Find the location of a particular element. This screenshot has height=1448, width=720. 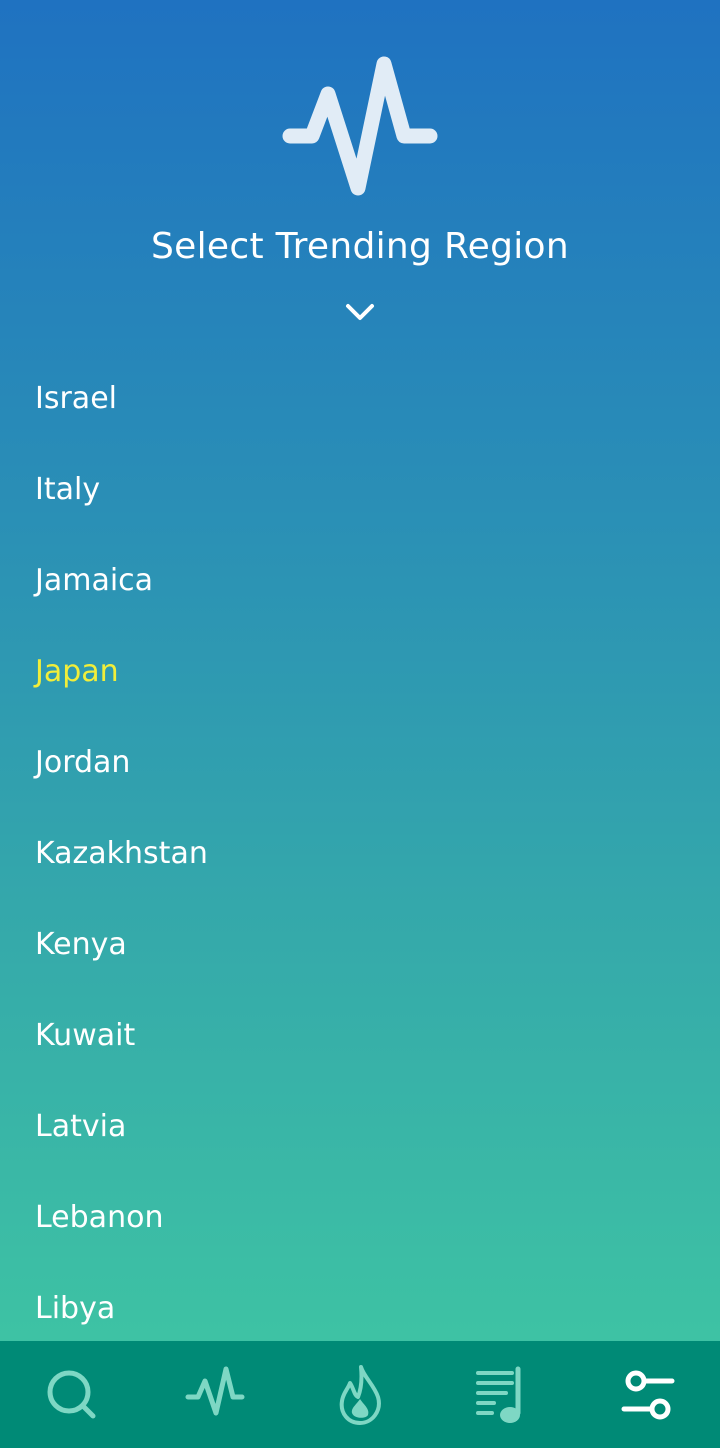

region-item-jamaica: Jamaica is located at coordinates (360, 580).